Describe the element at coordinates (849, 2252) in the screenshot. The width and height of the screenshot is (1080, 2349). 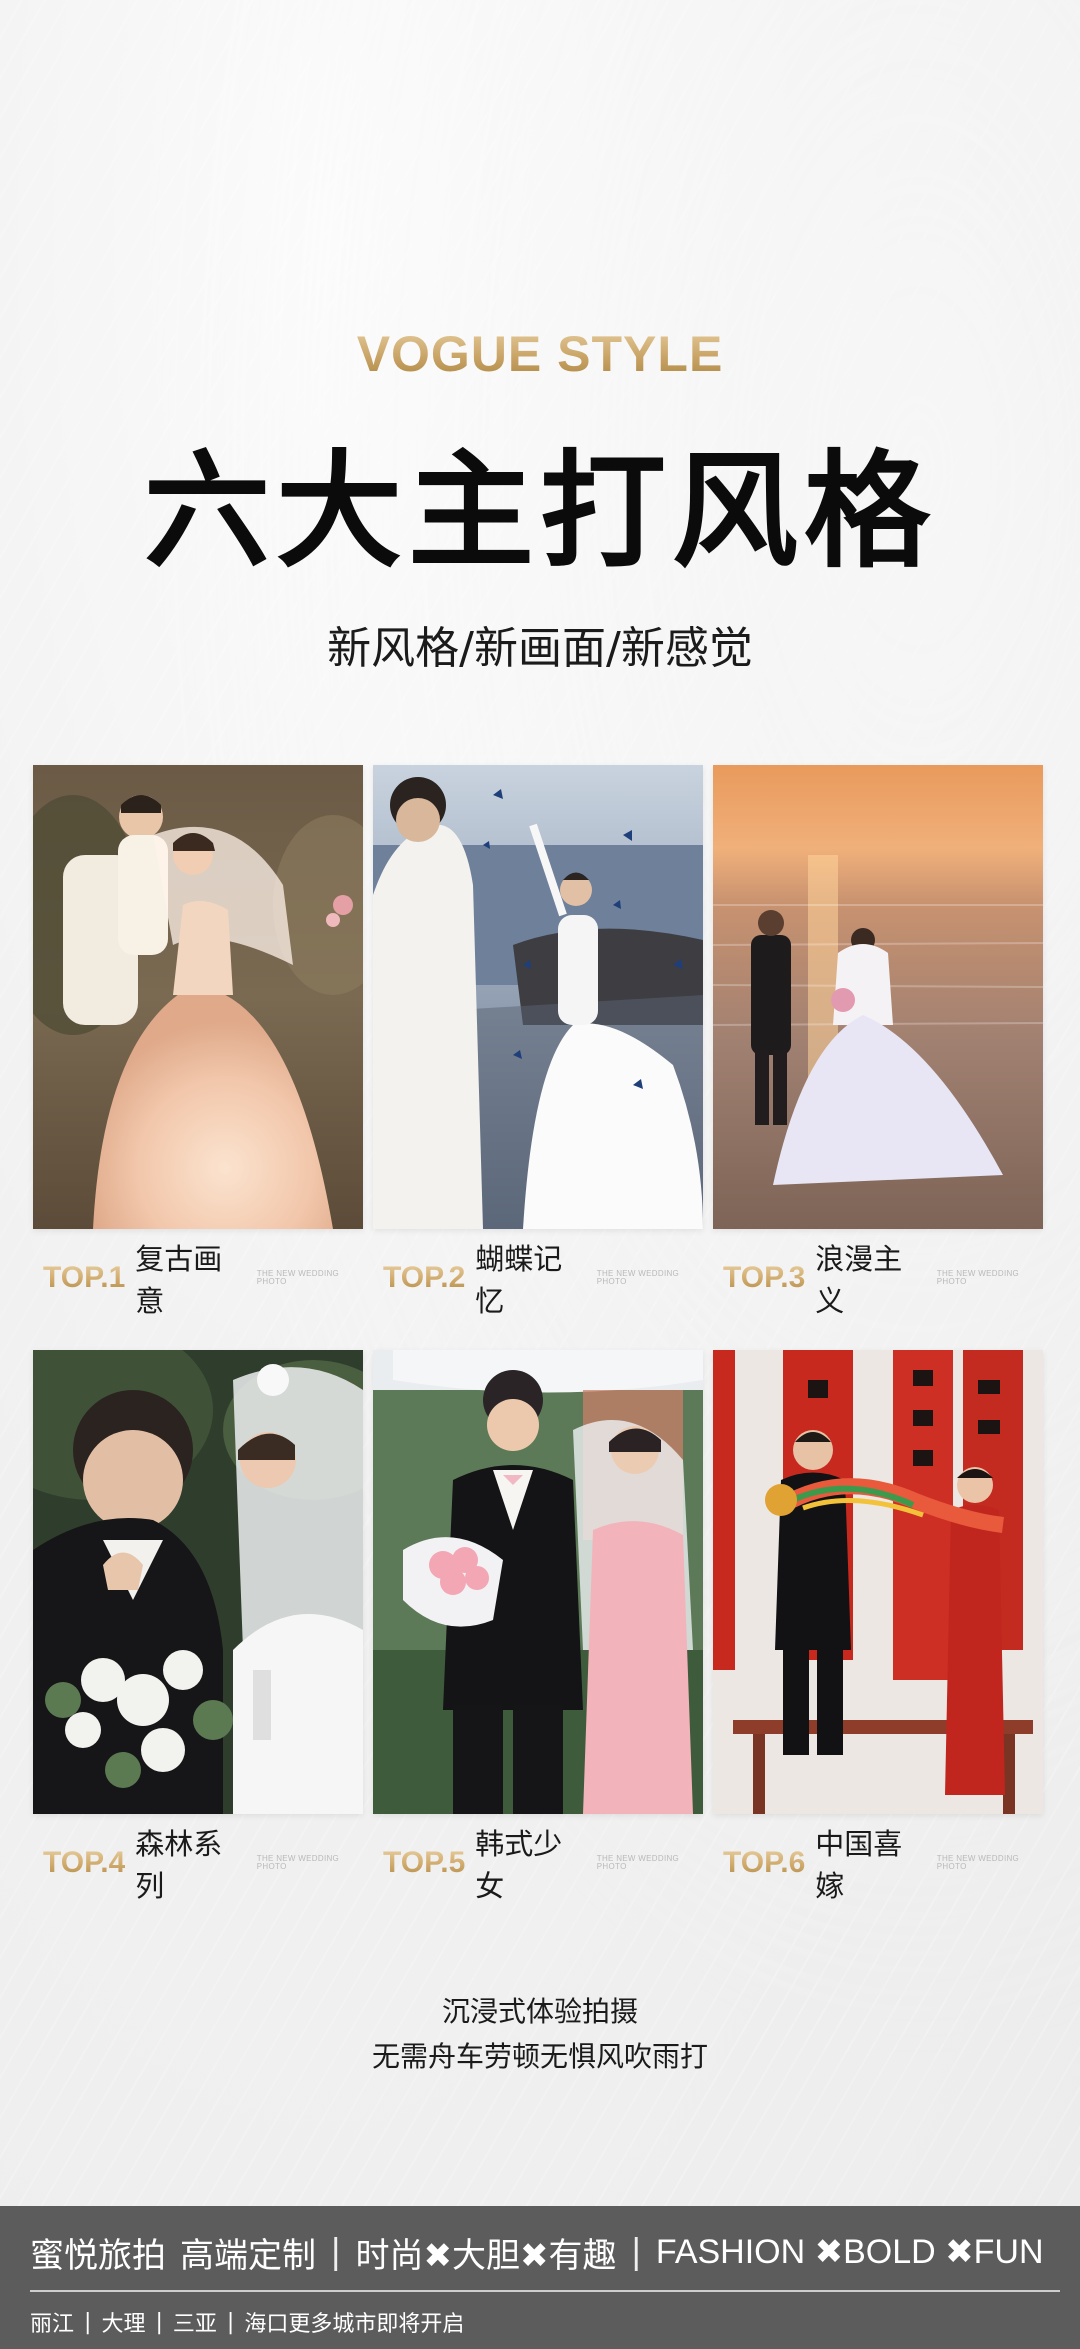
I see `slogan-en: FASHION ✖BOLD ✖FUN` at that location.